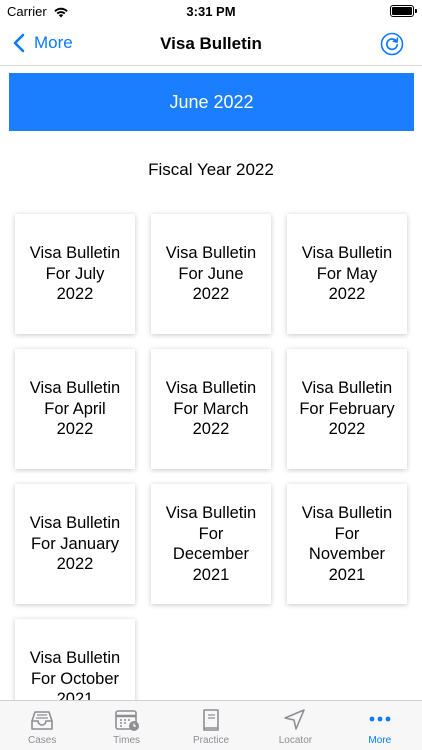 The width and height of the screenshot is (422, 750). I want to click on tab-bar: Cases Times Practice Locator More, so click(211, 725).